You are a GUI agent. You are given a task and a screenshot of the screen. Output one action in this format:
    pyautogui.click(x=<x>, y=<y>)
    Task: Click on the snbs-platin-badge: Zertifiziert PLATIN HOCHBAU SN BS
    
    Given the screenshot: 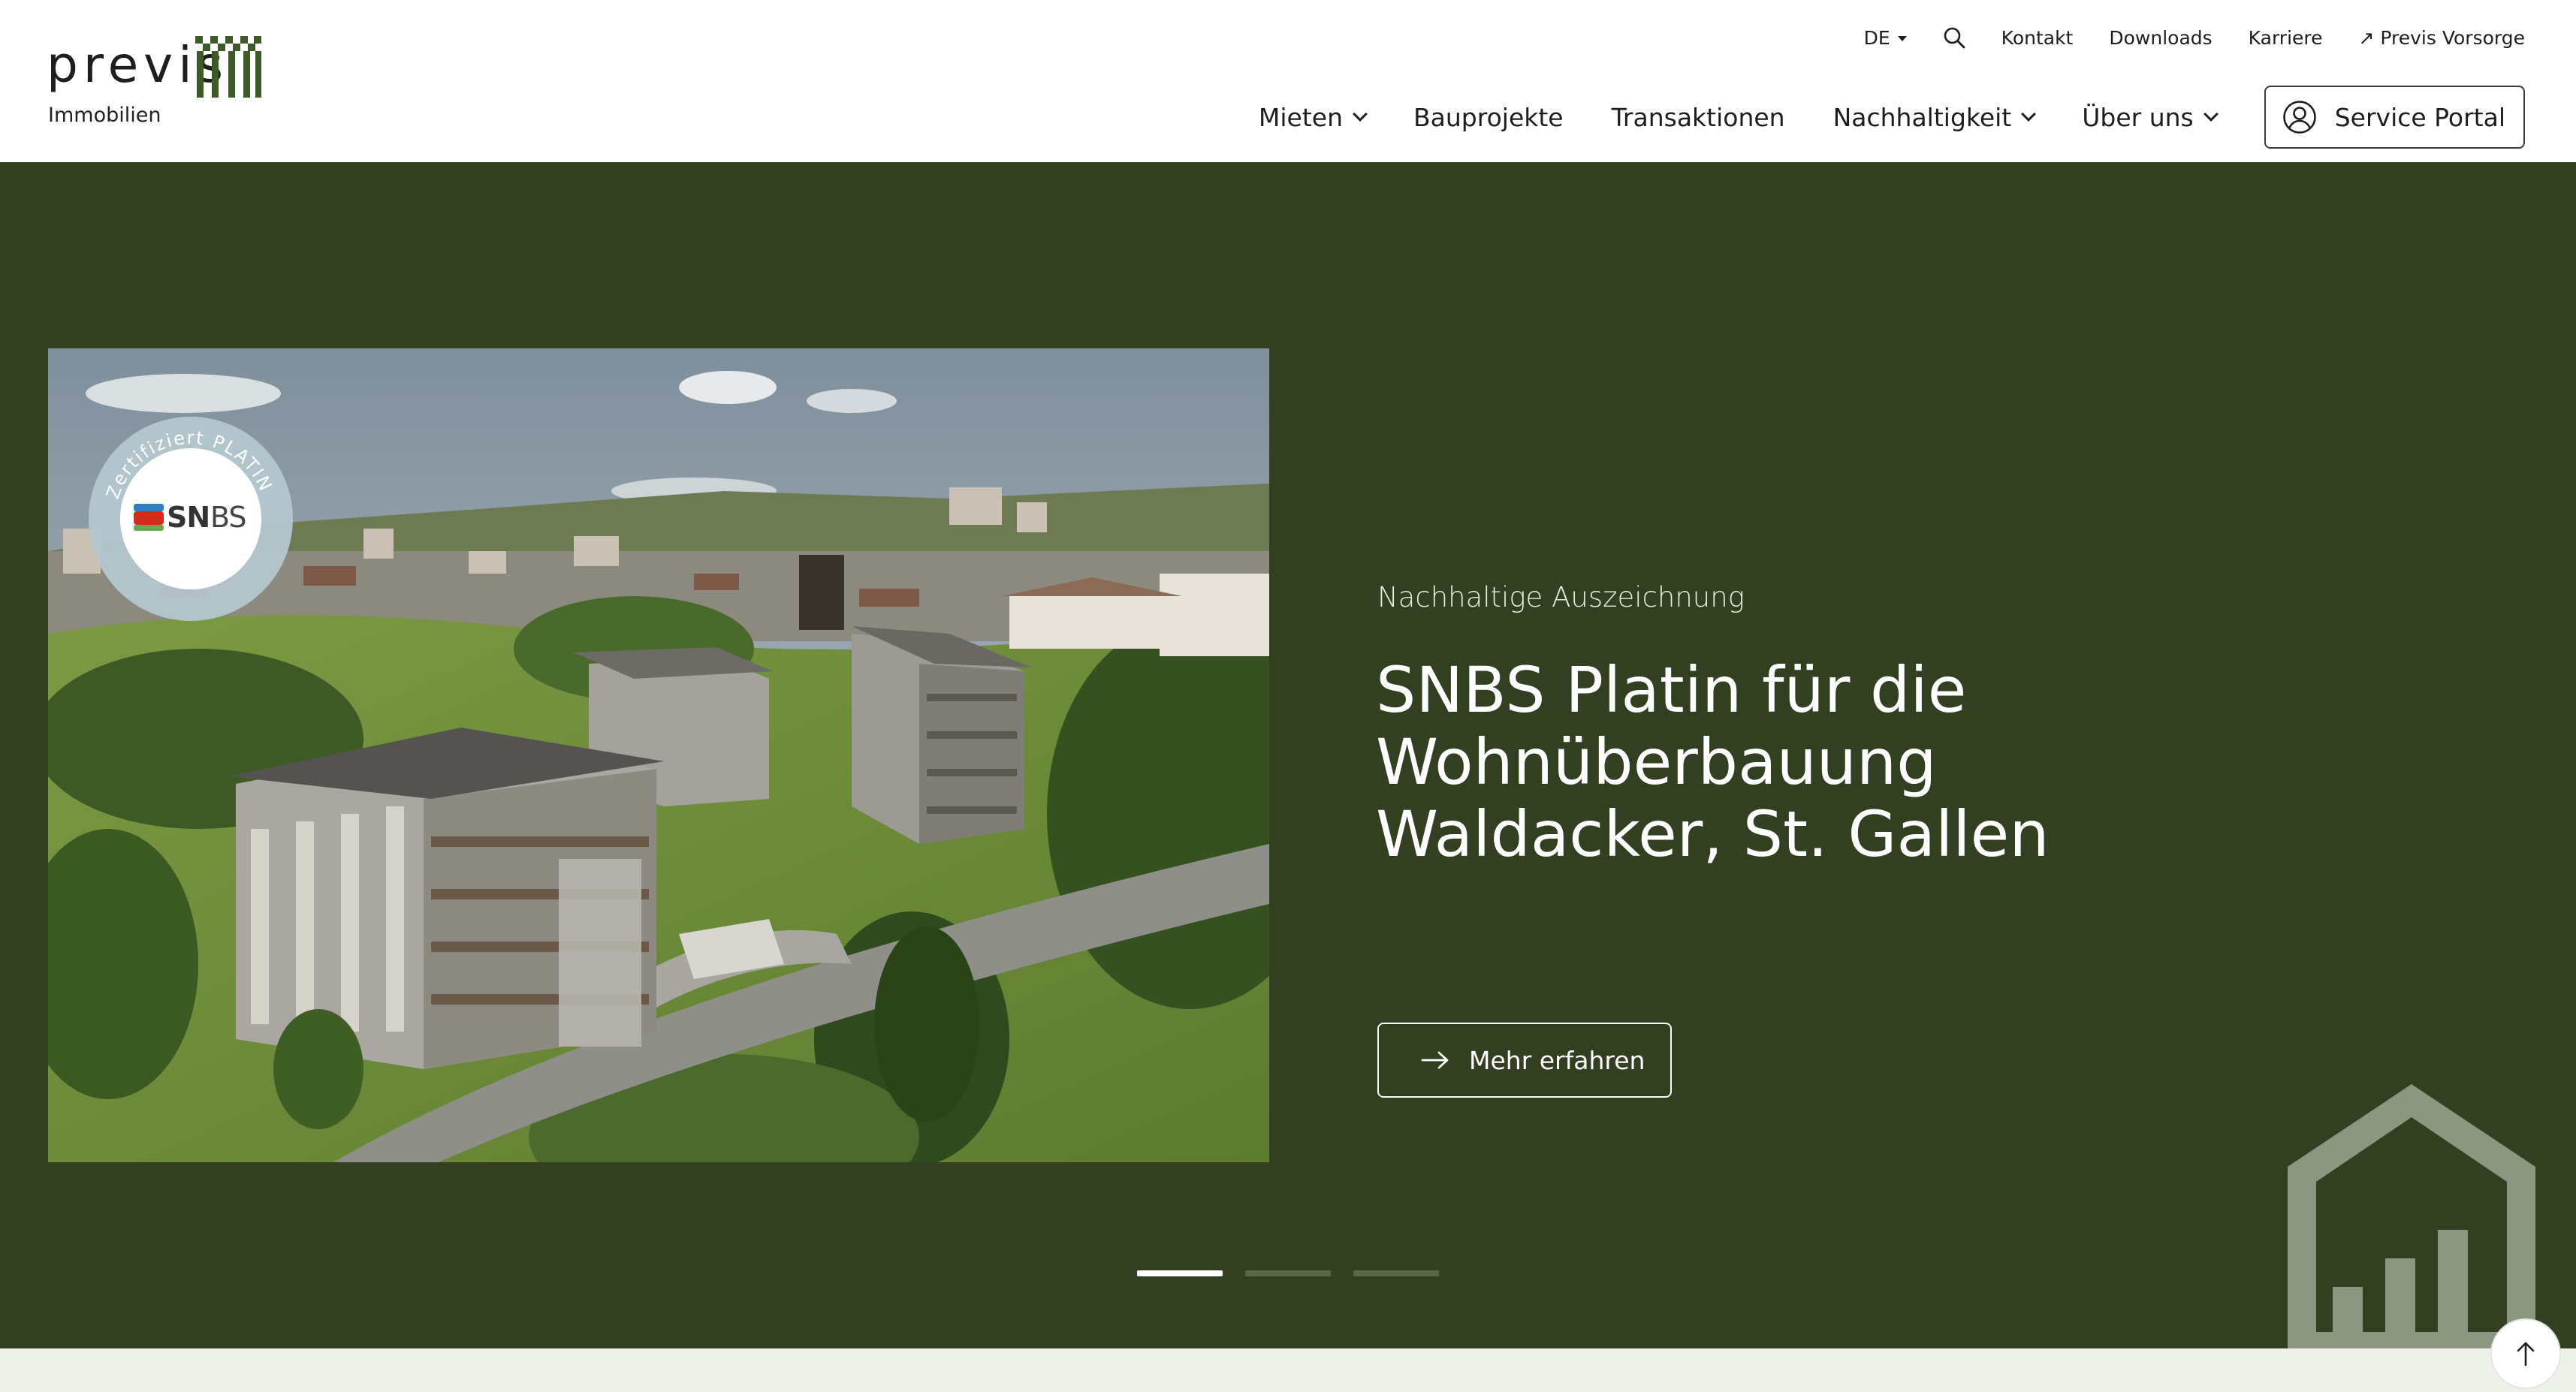 What is the action you would take?
    pyautogui.click(x=191, y=519)
    